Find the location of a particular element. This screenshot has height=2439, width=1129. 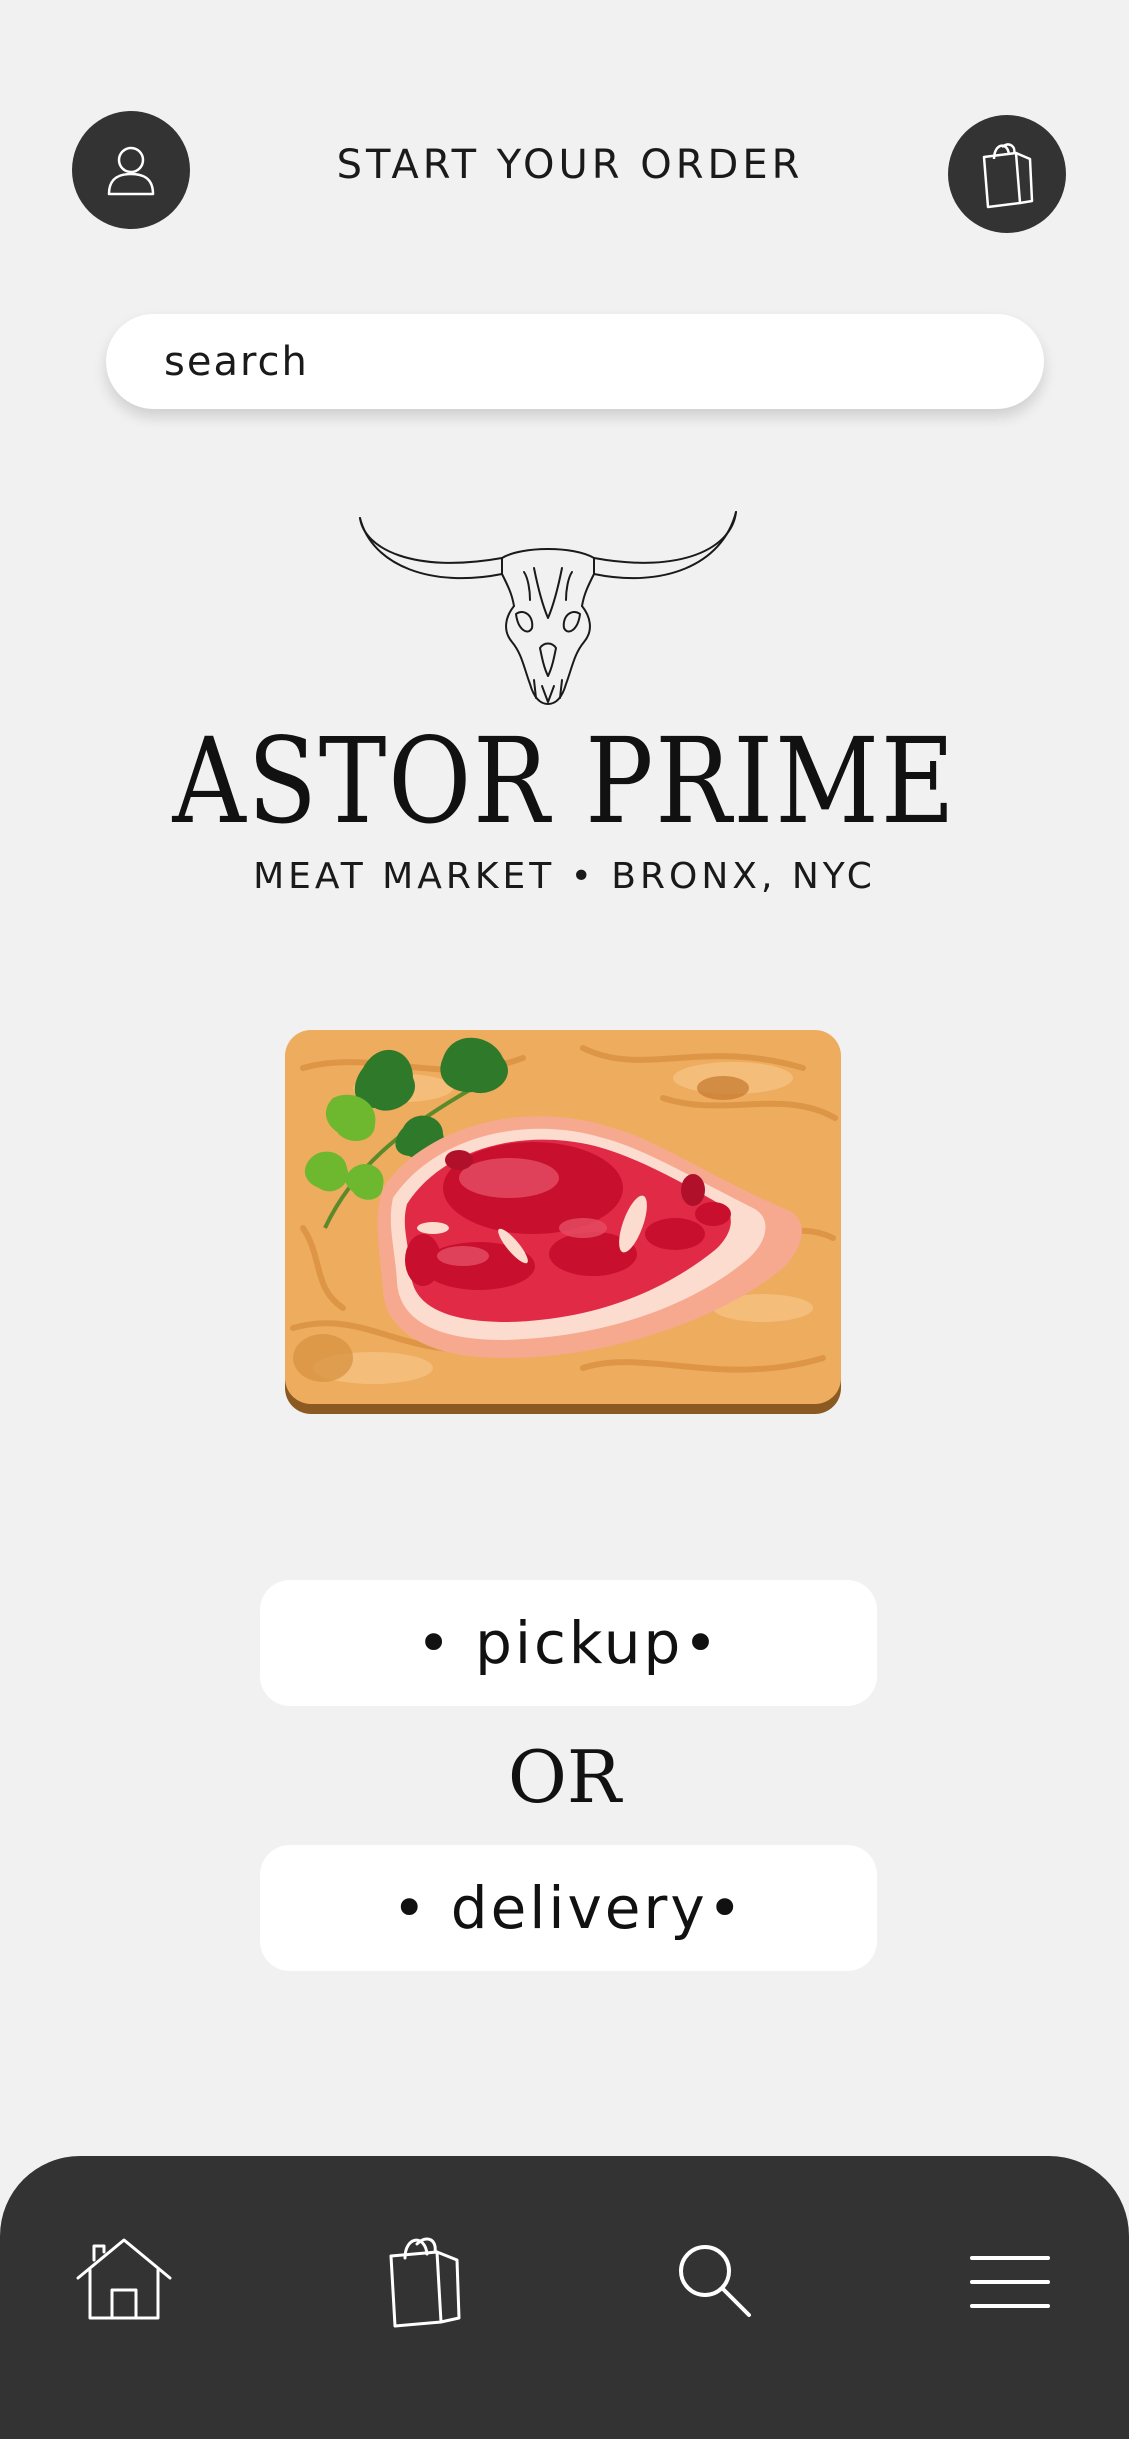

nav-search is located at coordinates (715, 2283).